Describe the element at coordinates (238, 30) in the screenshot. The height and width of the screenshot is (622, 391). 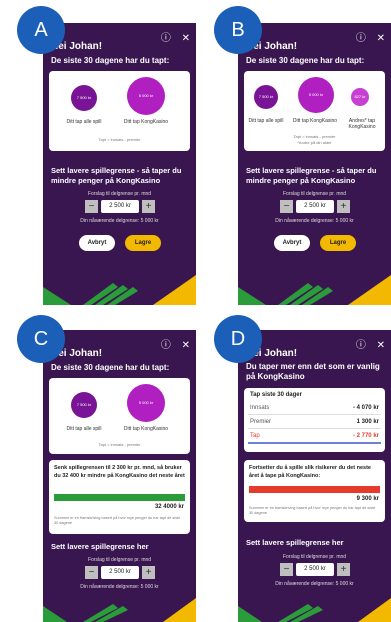
I see `label-b-badge: B` at that location.